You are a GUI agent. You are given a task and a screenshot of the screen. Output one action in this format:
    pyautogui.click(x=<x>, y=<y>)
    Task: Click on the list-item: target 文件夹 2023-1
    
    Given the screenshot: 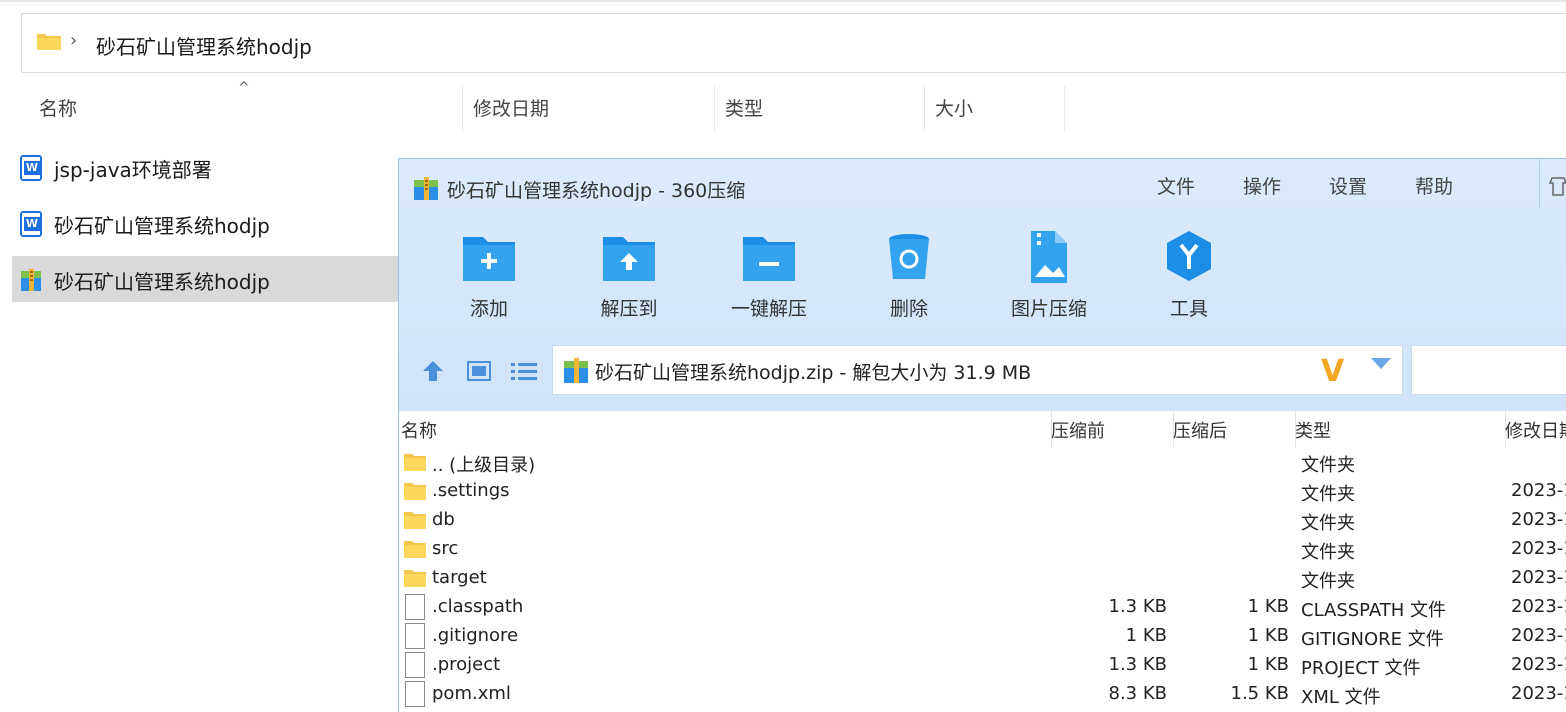 What is the action you would take?
    pyautogui.click(x=982, y=579)
    